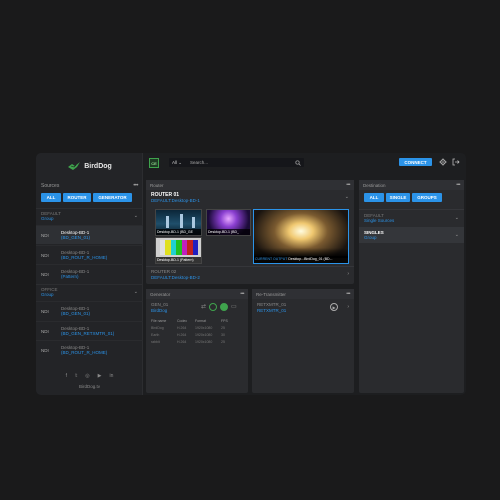  I want to click on monitor-icon: ▭, so click(234, 307).